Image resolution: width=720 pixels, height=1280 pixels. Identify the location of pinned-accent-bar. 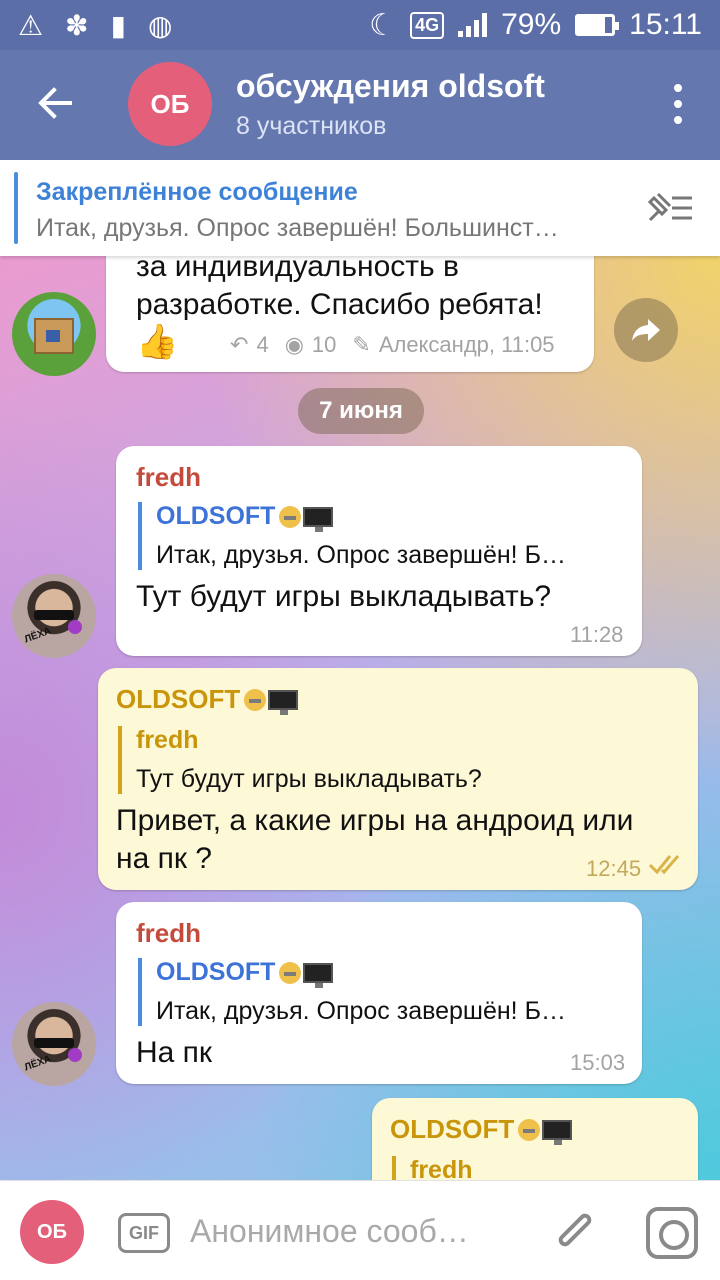
(16, 208).